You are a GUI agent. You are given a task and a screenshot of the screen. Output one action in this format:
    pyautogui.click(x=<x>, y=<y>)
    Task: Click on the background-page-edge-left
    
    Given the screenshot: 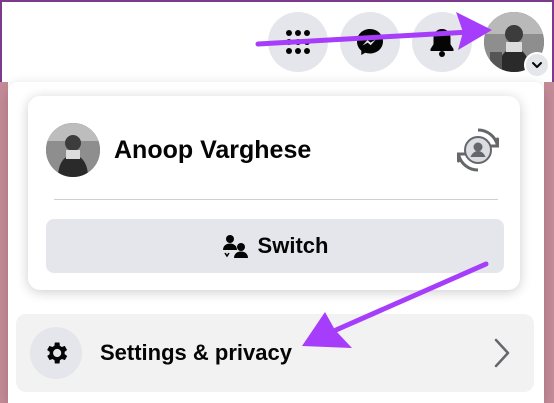 What is the action you would take?
    pyautogui.click(x=4, y=242)
    